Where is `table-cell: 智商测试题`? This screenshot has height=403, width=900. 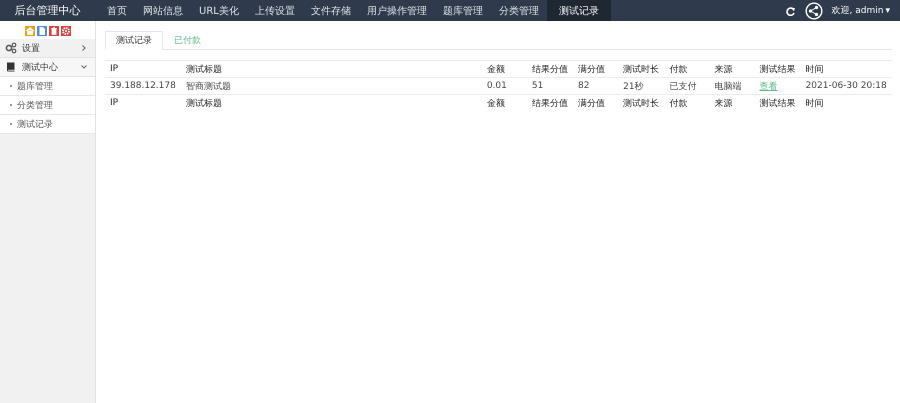
table-cell: 智商测试题 is located at coordinates (331, 86).